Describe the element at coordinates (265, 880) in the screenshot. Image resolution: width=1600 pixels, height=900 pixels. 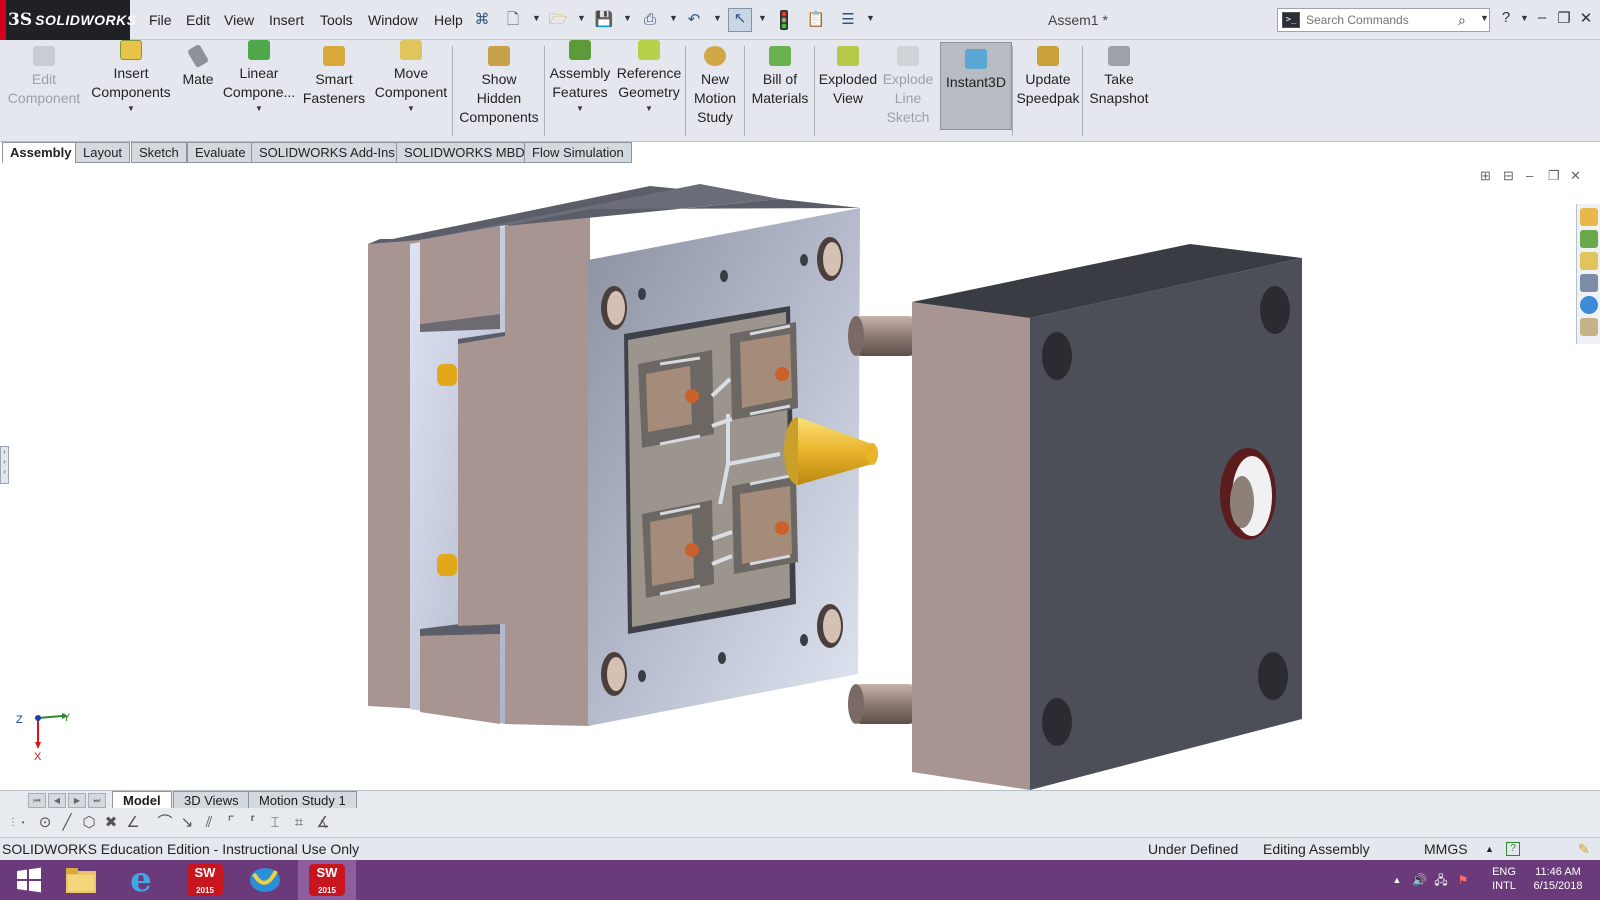
I see `launcher-button` at that location.